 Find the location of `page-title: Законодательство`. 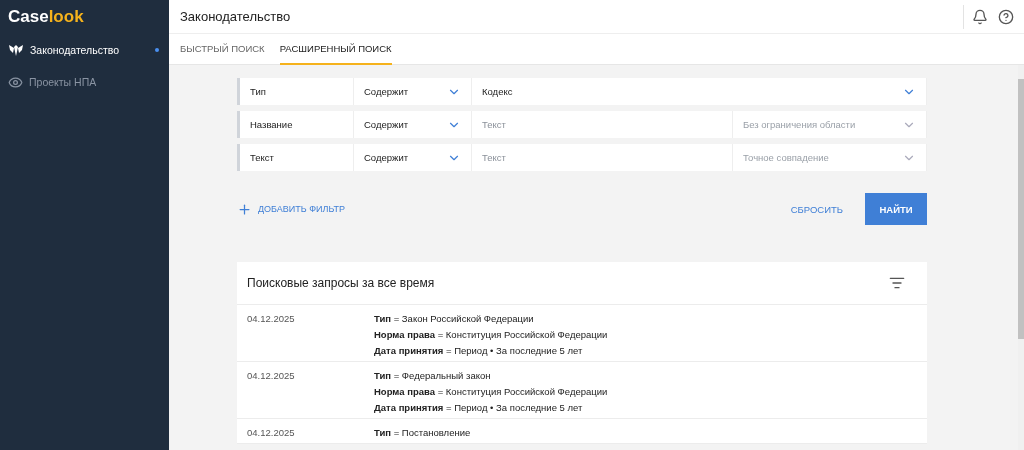

page-title: Законодательство is located at coordinates (236, 16).